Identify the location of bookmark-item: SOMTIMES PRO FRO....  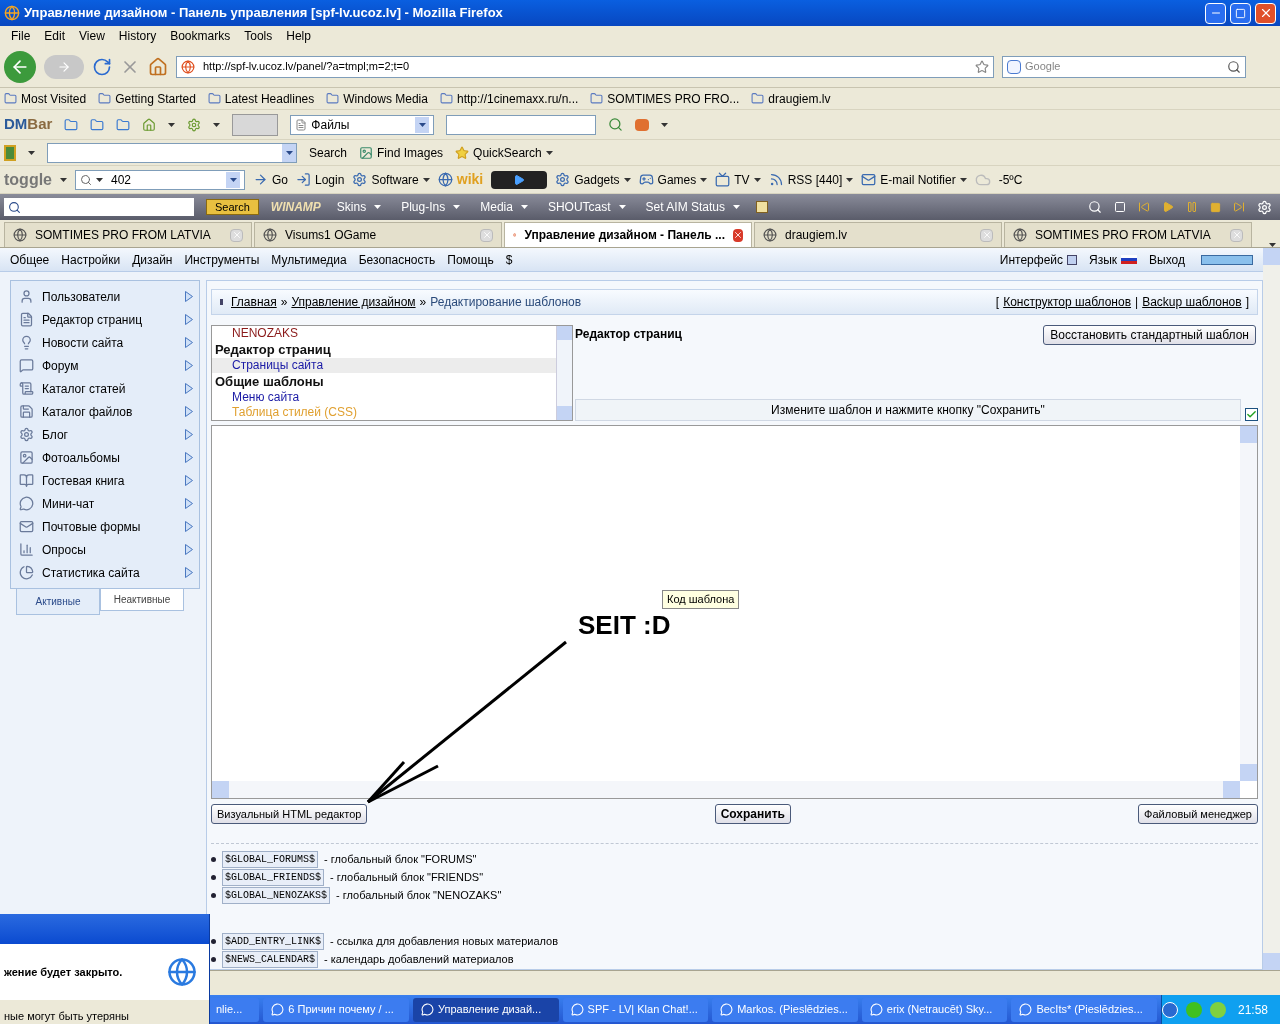
(673, 98).